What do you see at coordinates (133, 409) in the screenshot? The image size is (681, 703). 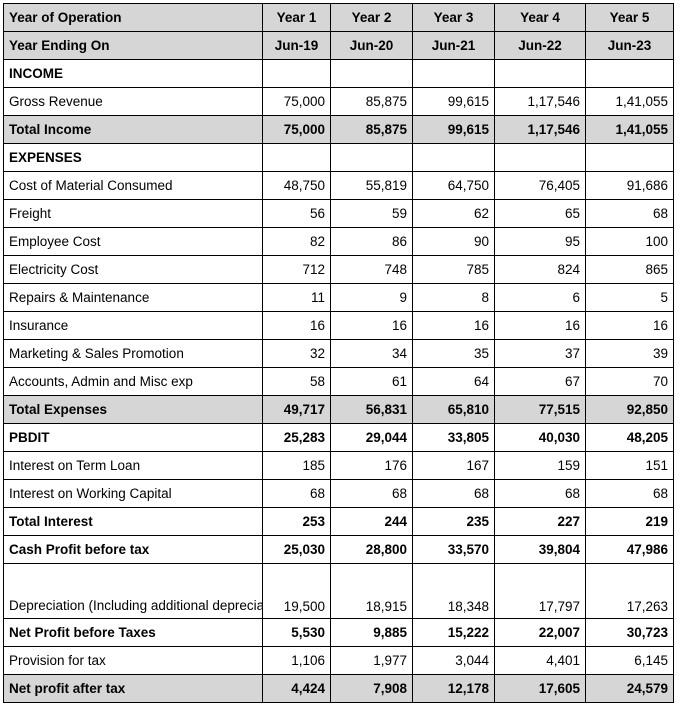 I see `row-label-cell: Total Expenses` at bounding box center [133, 409].